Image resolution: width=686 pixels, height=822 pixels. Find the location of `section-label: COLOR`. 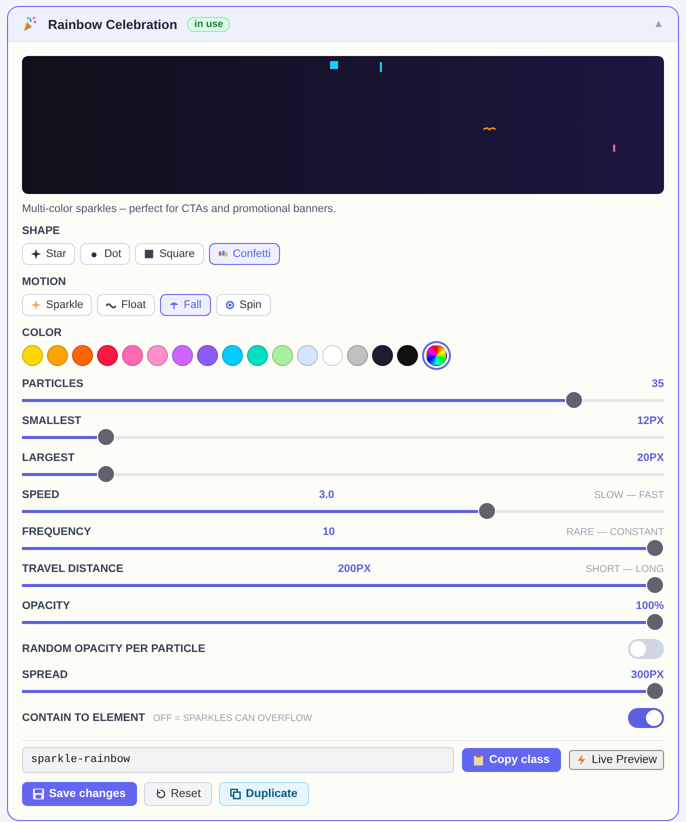

section-label: COLOR is located at coordinates (42, 333).